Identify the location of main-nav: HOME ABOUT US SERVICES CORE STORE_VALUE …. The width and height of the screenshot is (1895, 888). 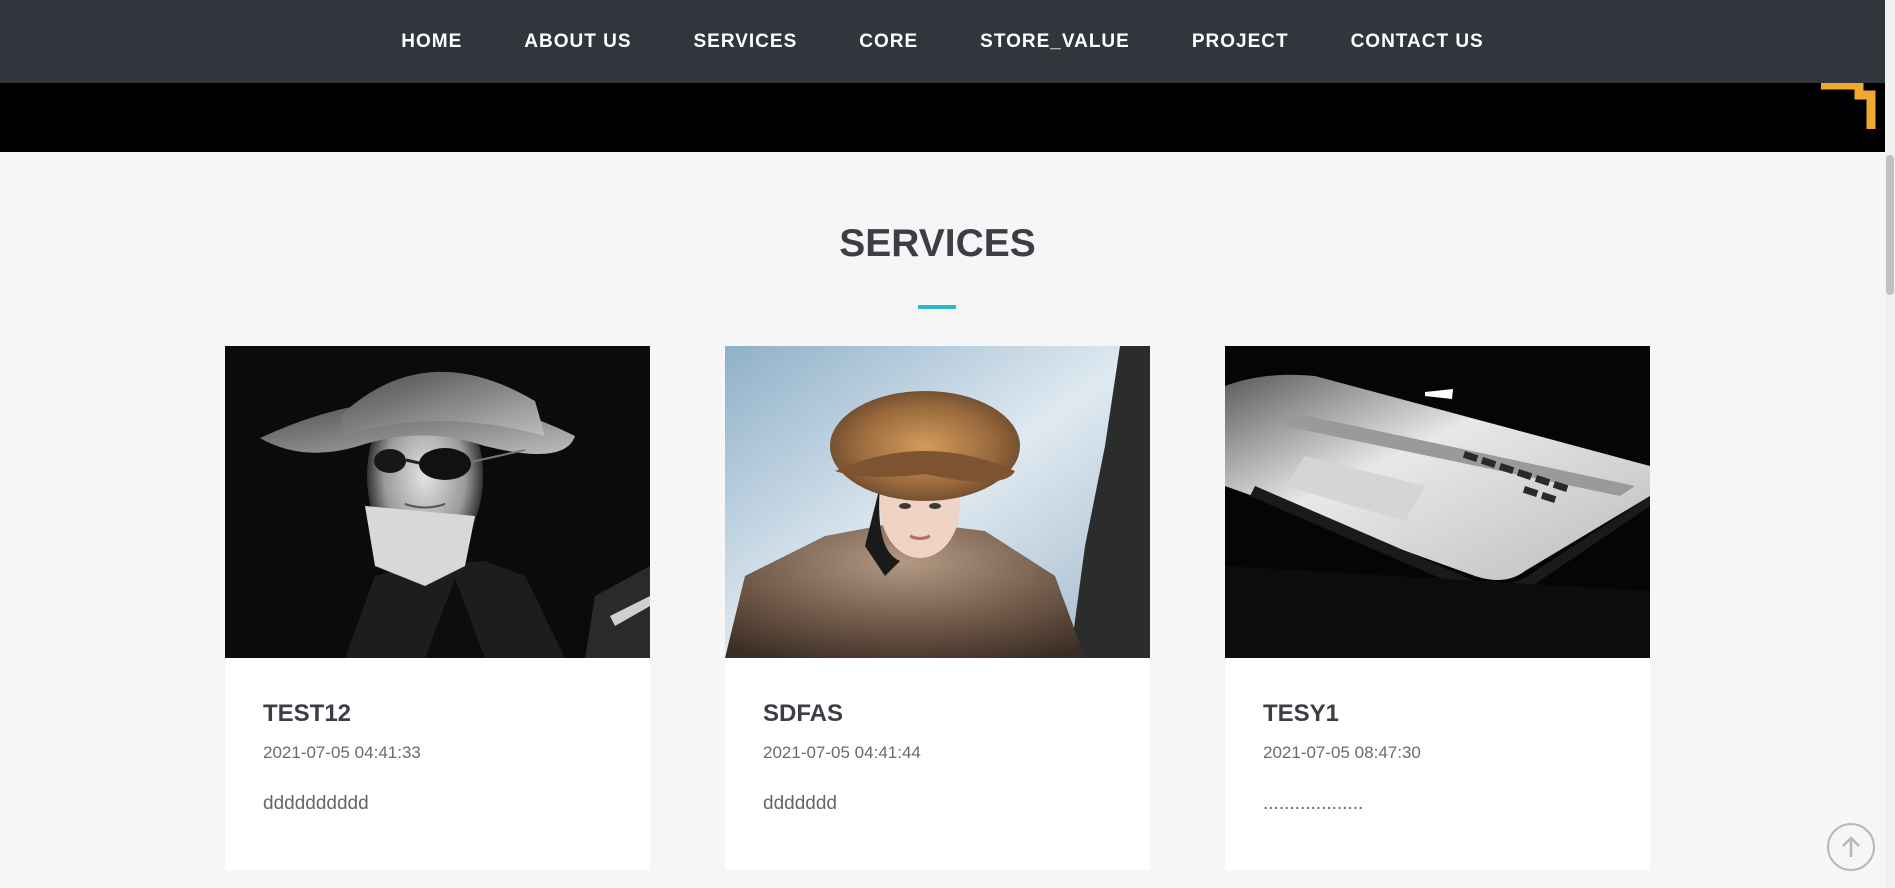
(942, 41).